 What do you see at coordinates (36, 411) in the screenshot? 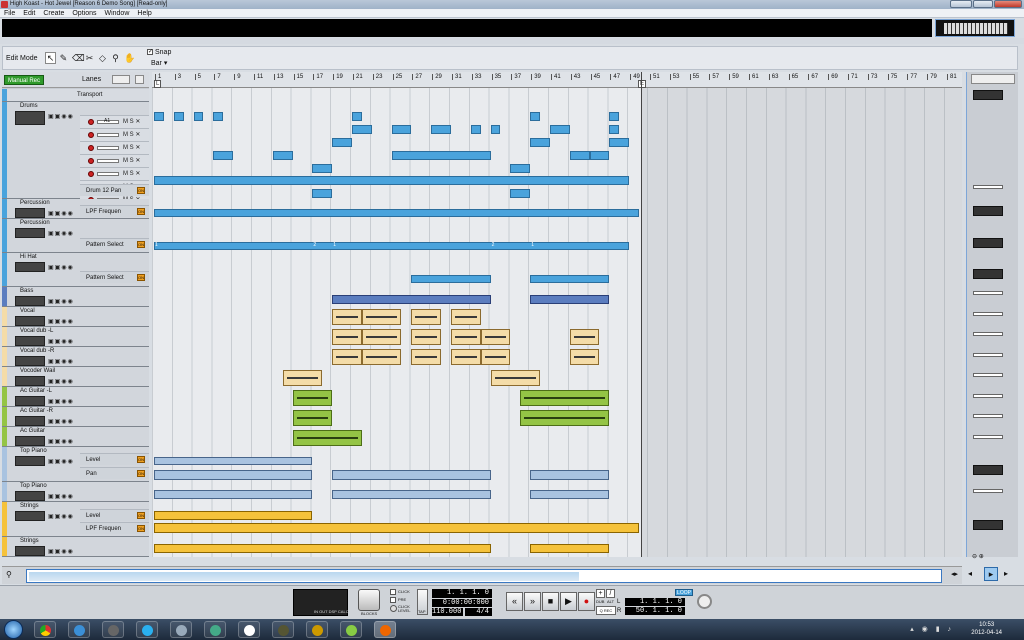
I see `track-name: Ac Guitar -R` at bounding box center [36, 411].